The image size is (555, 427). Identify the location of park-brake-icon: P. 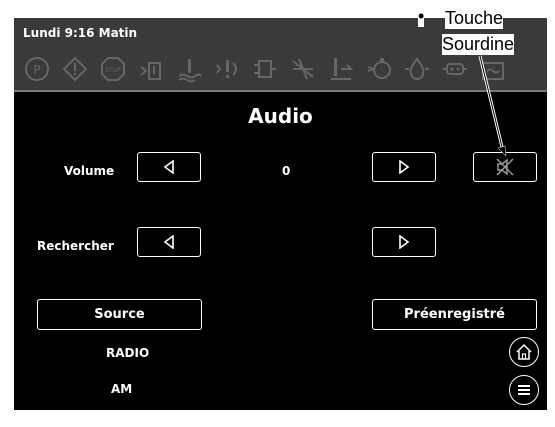
(37, 69).